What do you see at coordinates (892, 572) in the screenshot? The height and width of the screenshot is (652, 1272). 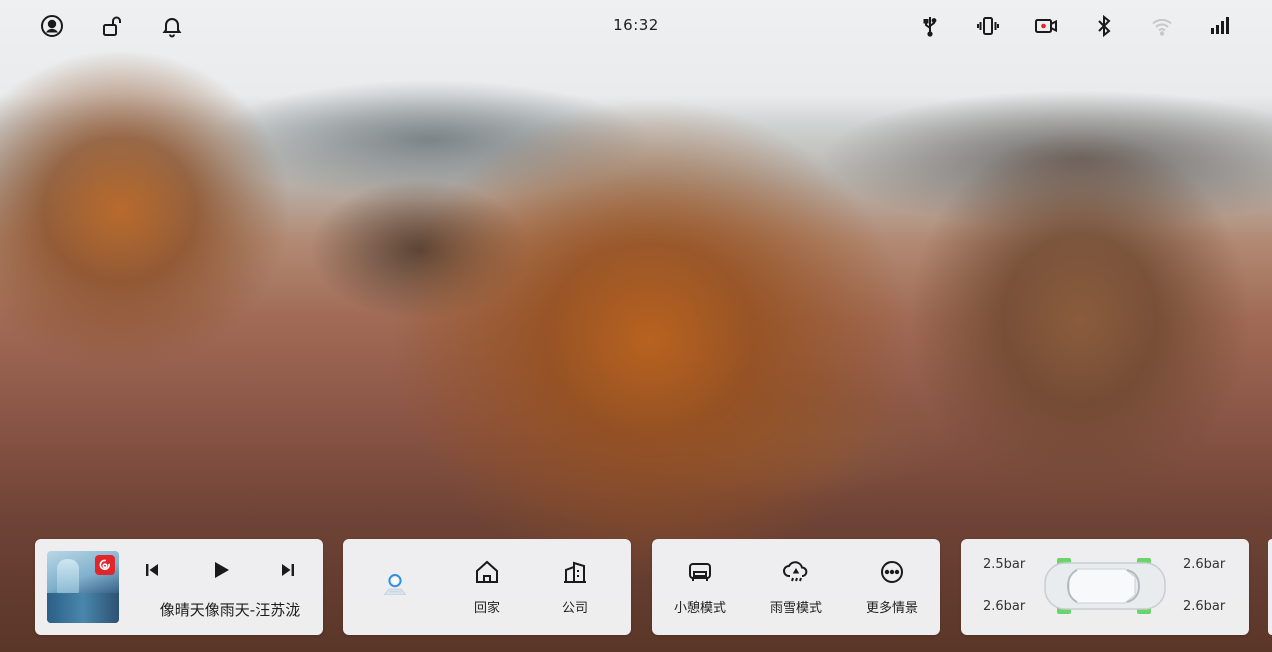 I see `more-icon` at bounding box center [892, 572].